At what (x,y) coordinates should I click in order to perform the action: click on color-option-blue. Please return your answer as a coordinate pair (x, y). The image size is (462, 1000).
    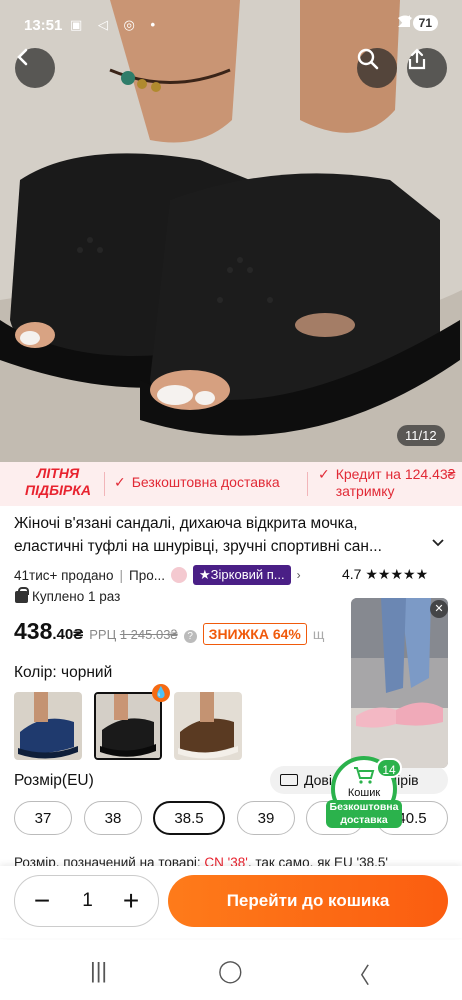
    Looking at the image, I should click on (48, 726).